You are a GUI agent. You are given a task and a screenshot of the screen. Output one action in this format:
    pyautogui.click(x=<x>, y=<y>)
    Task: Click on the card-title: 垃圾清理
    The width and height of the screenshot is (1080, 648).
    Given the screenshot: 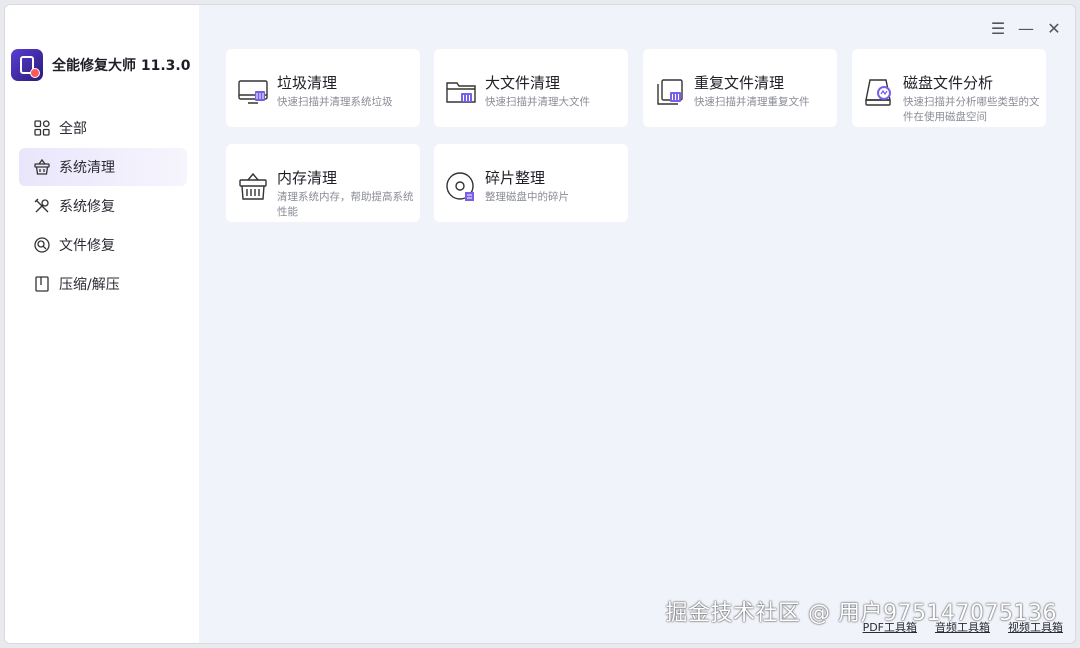 What is the action you would take?
    pyautogui.click(x=307, y=83)
    